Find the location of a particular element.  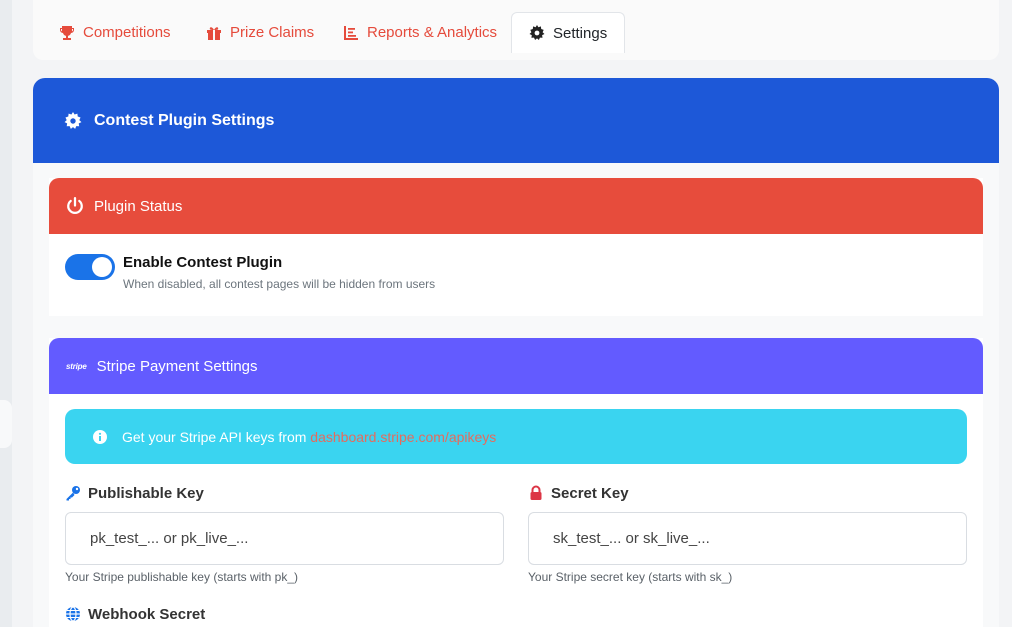

info-prefix: Get your Stripe API keys from is located at coordinates (216, 436).